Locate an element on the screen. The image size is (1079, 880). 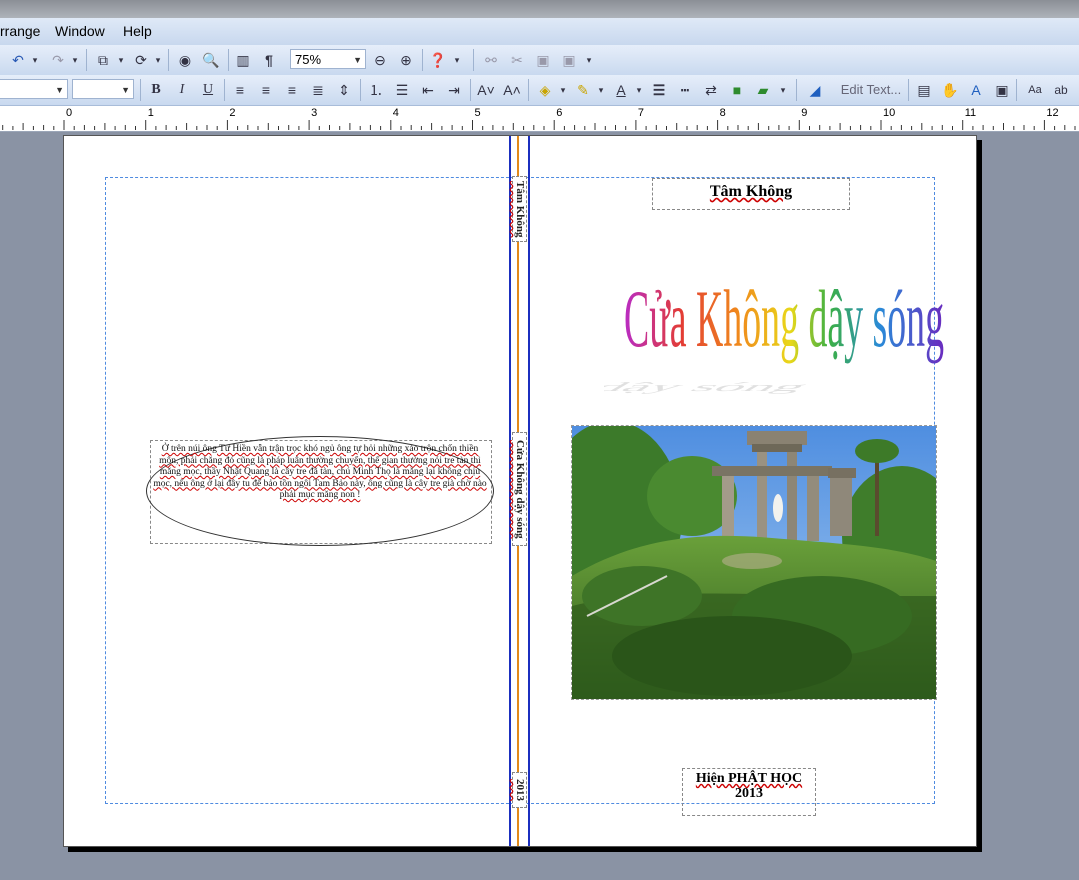
text-wrapping-icon: ▣ is located at coordinates (1002, 90).